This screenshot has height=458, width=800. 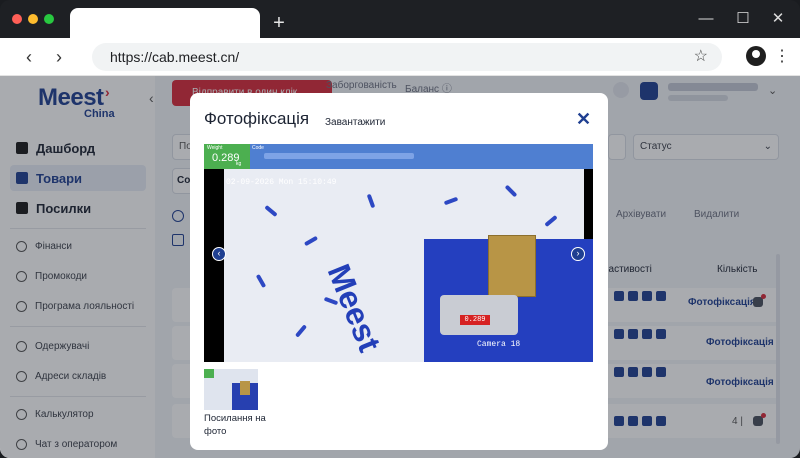 What do you see at coordinates (499, 344) in the screenshot?
I see `camera-name: Camera 18` at bounding box center [499, 344].